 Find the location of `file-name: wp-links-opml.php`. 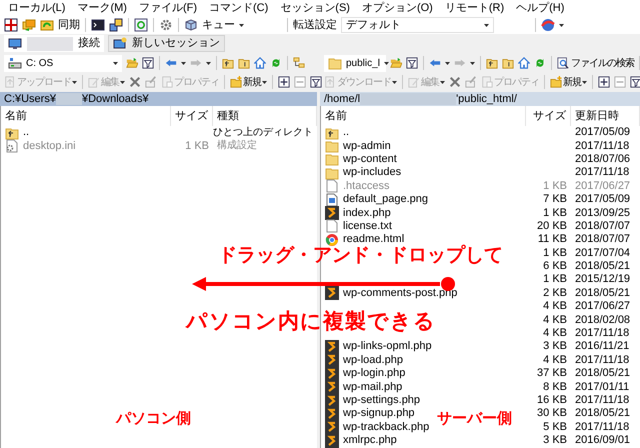

file-name: wp-links-opml.php is located at coordinates (387, 346).